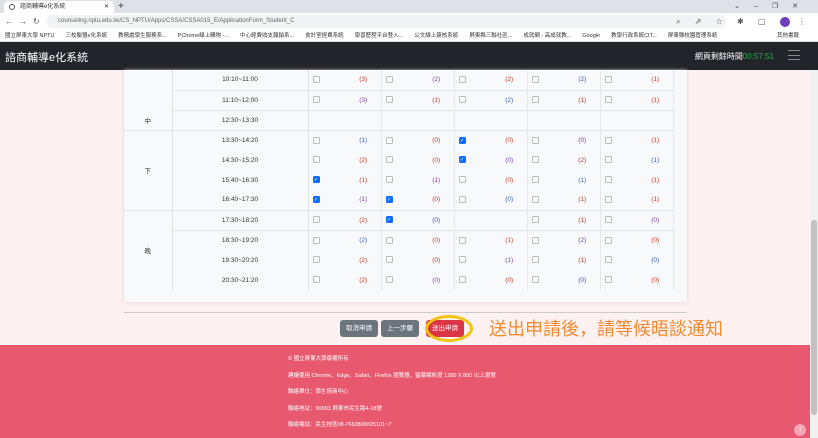 This screenshot has height=438, width=818. What do you see at coordinates (148, 169) in the screenshot?
I see `period-label: 下` at bounding box center [148, 169].